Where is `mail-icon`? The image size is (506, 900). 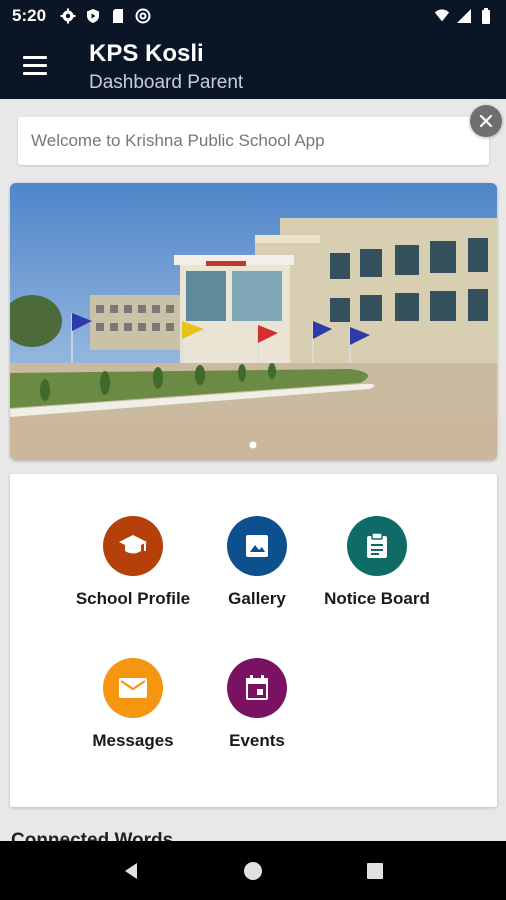 mail-icon is located at coordinates (133, 688).